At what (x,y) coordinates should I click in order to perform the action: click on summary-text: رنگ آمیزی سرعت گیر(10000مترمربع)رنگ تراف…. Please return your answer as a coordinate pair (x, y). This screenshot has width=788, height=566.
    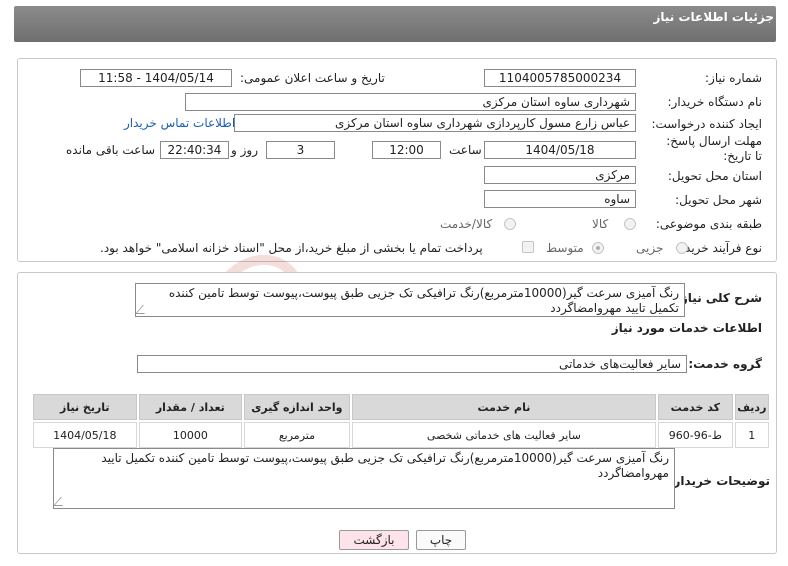
    Looking at the image, I should click on (423, 300).